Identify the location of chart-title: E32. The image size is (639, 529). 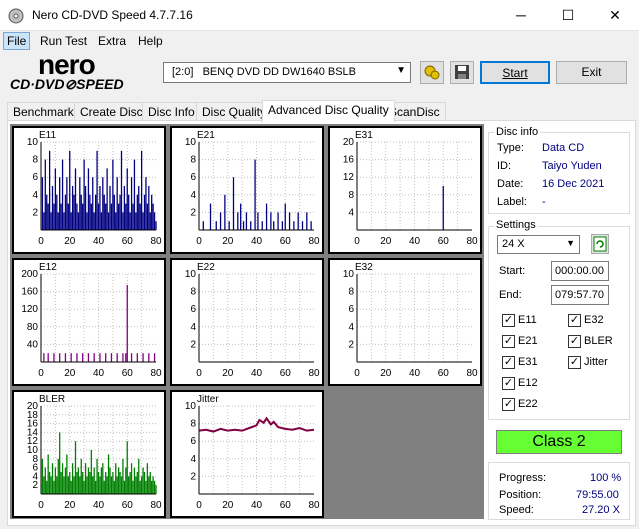
(364, 267).